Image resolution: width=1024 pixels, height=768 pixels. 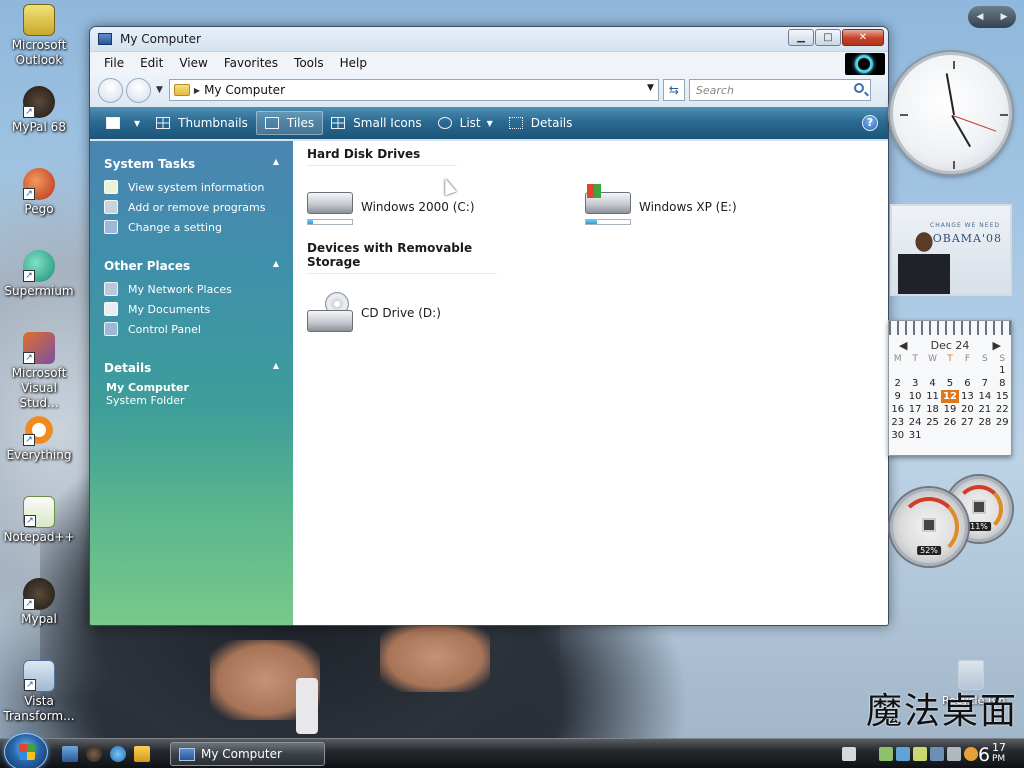 I want to click on thumbnails-button: Thumbnails, so click(x=202, y=123).